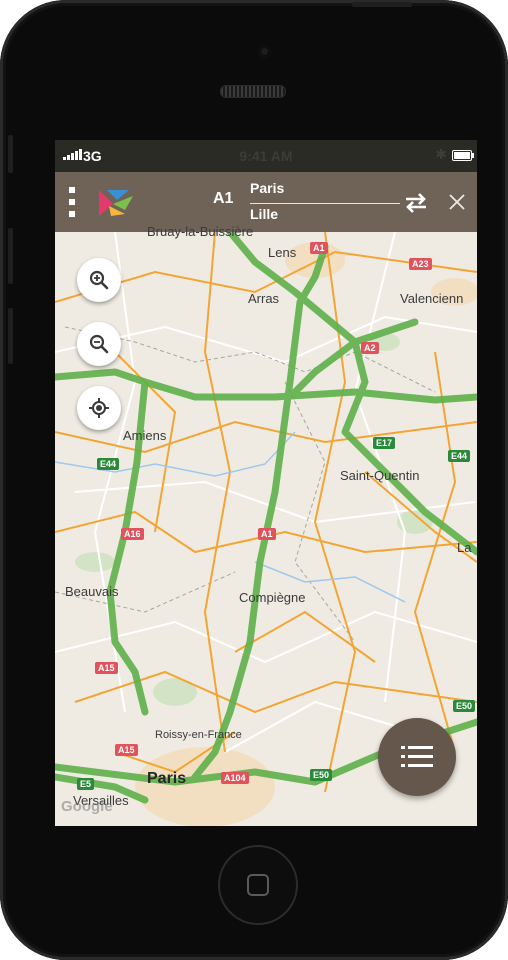 This screenshot has height=960, width=508. Describe the element at coordinates (167, 778) in the screenshot. I see `map-label-paris: Paris` at that location.